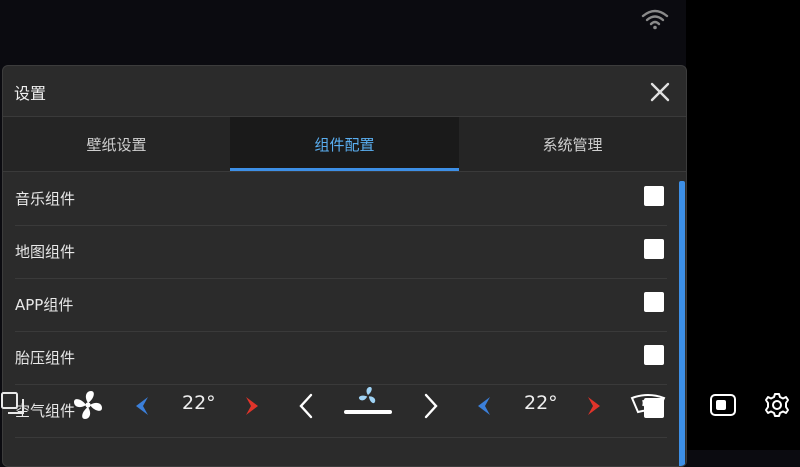 This screenshot has width=800, height=467. What do you see at coordinates (541, 403) in the screenshot?
I see `right-temperature: 22°` at bounding box center [541, 403].